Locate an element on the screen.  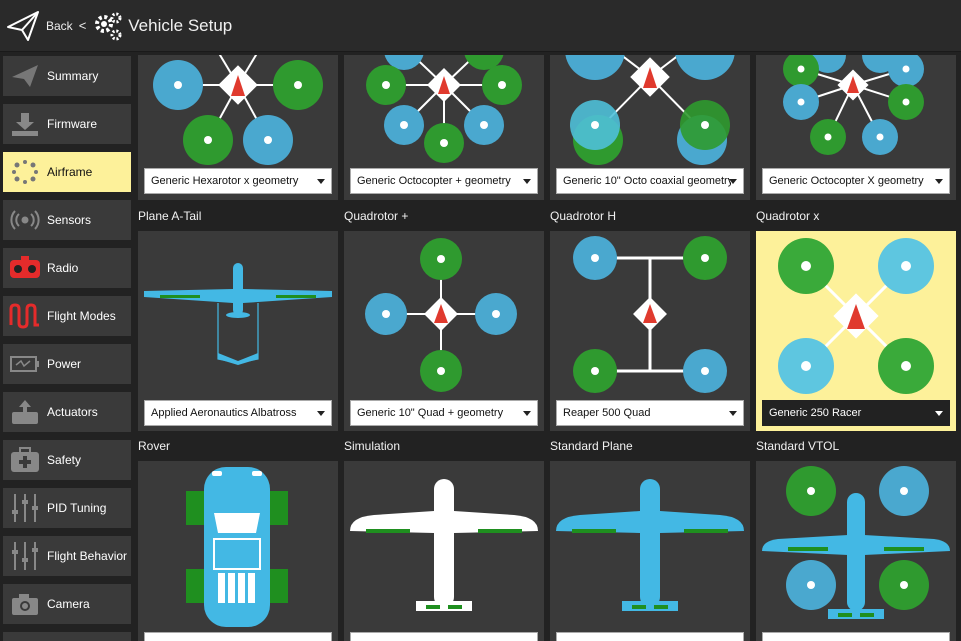
airframe-select: Generic 10" Octo coaxial geometry is located at coordinates (650, 181).